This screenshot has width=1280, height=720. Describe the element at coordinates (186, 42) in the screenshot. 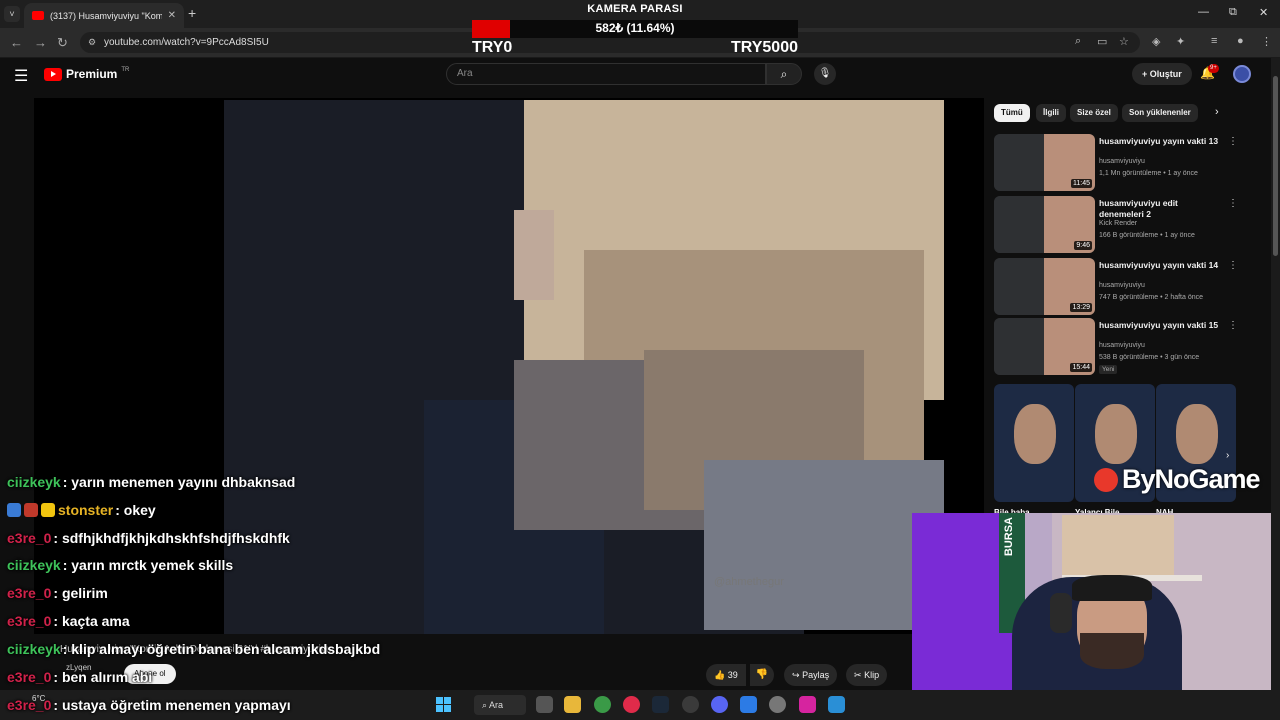

I see `url-text: youtube.com/watch?v=9PccAd8SI5U` at that location.